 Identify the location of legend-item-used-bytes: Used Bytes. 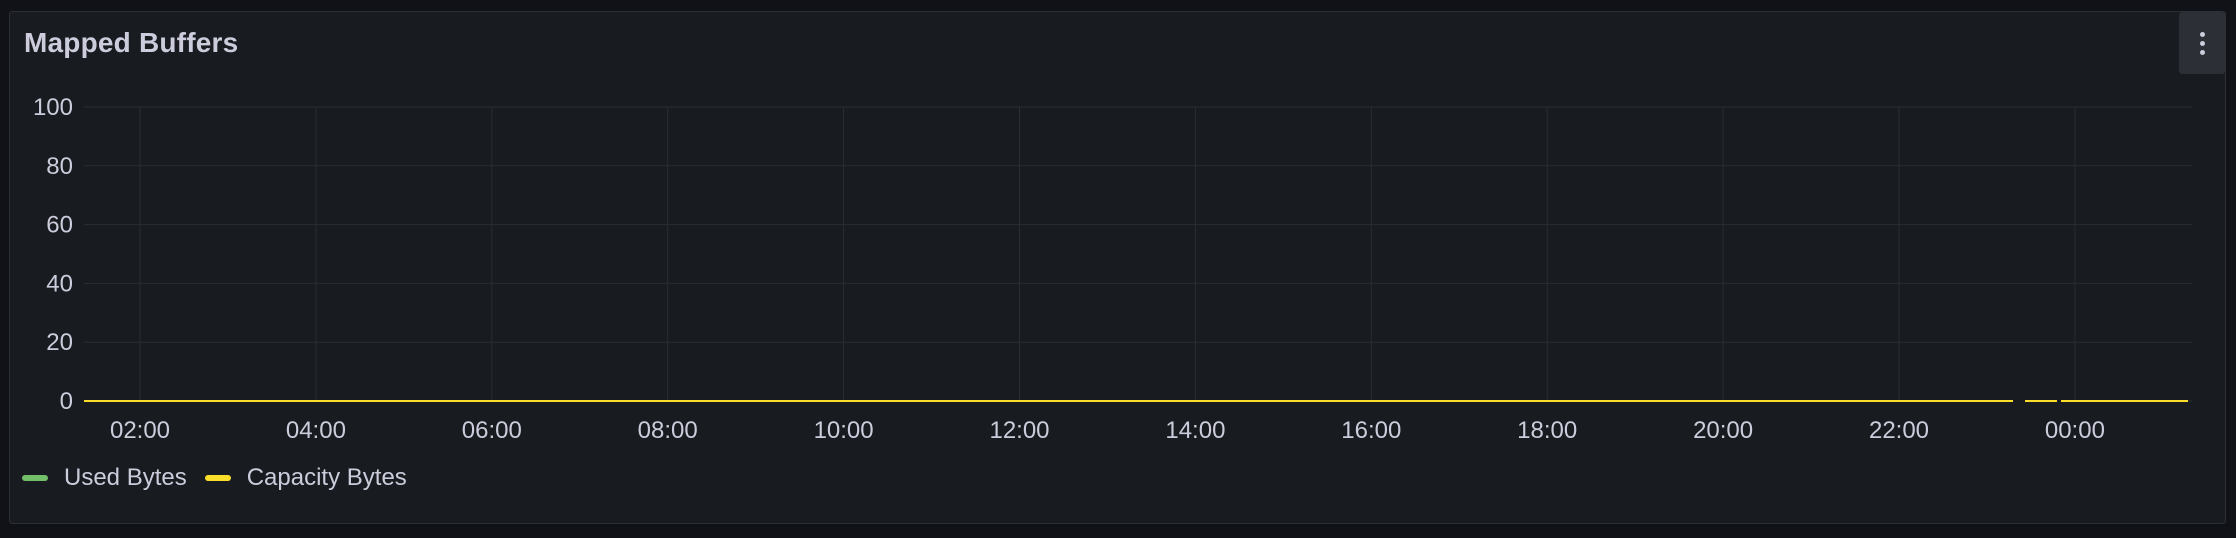
(104, 478).